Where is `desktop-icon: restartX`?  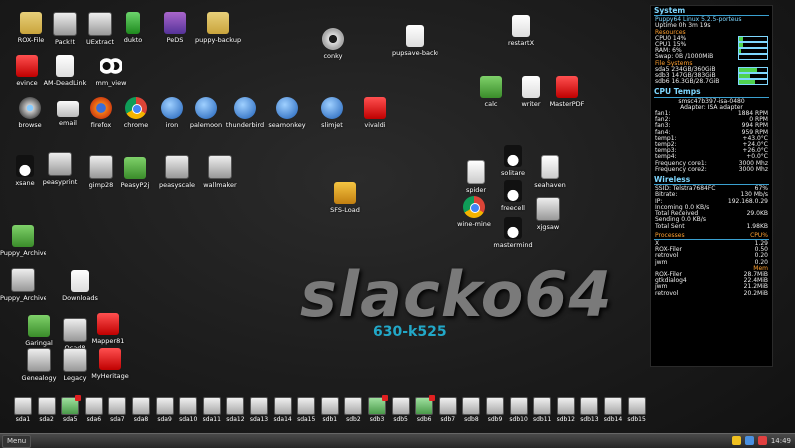
desktop-icon: restartX is located at coordinates (521, 31).